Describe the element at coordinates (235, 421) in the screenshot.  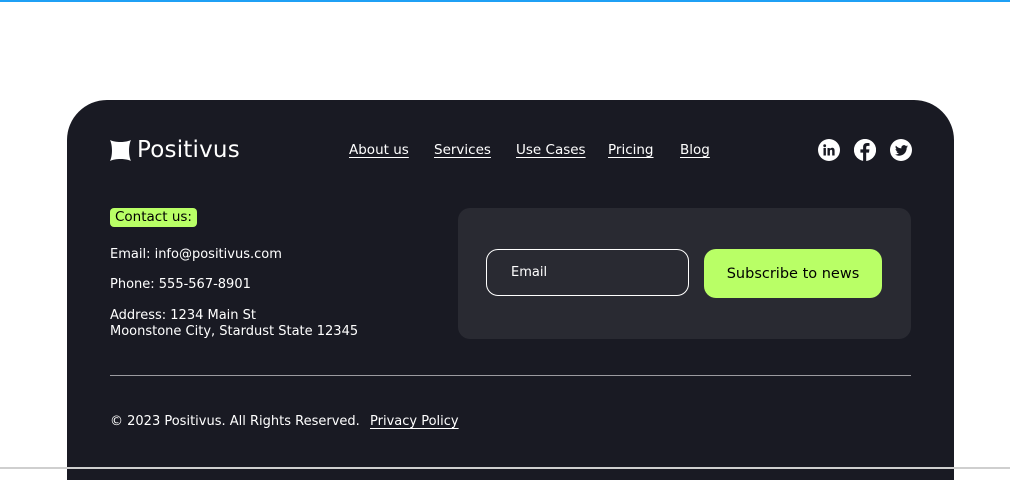
I see `copyright-text: © 2023 Positivus. All Rights Reserved.` at that location.